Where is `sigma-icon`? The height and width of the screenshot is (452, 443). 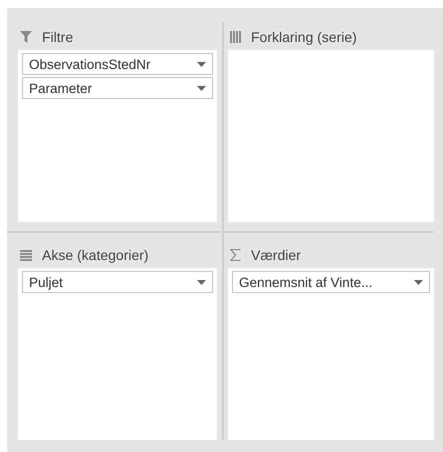
sigma-icon is located at coordinates (235, 255).